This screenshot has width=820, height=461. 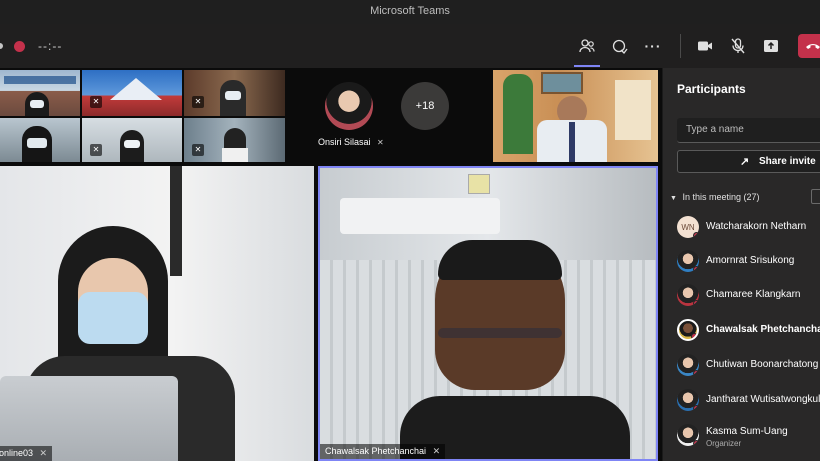 I want to click on participant-row: Amornrat Srisukong, so click(x=748, y=263).